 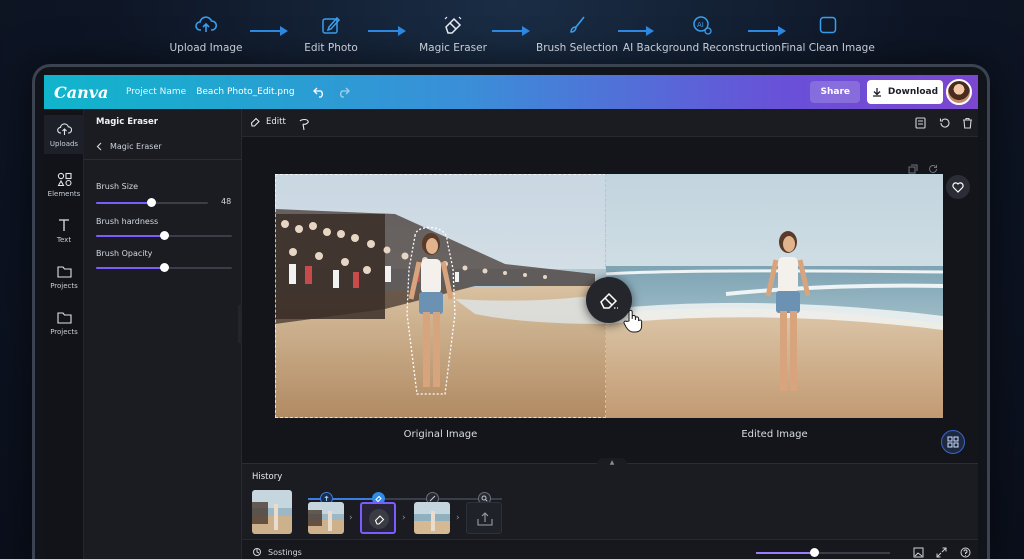 What do you see at coordinates (84, 92) in the screenshot?
I see `canva-logo: Canva` at bounding box center [84, 92].